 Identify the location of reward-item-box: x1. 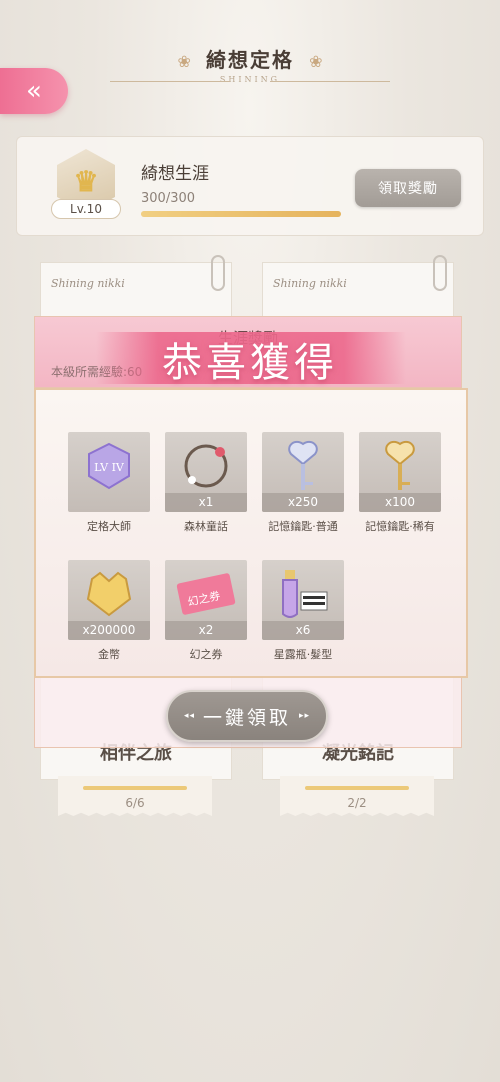
(206, 472).